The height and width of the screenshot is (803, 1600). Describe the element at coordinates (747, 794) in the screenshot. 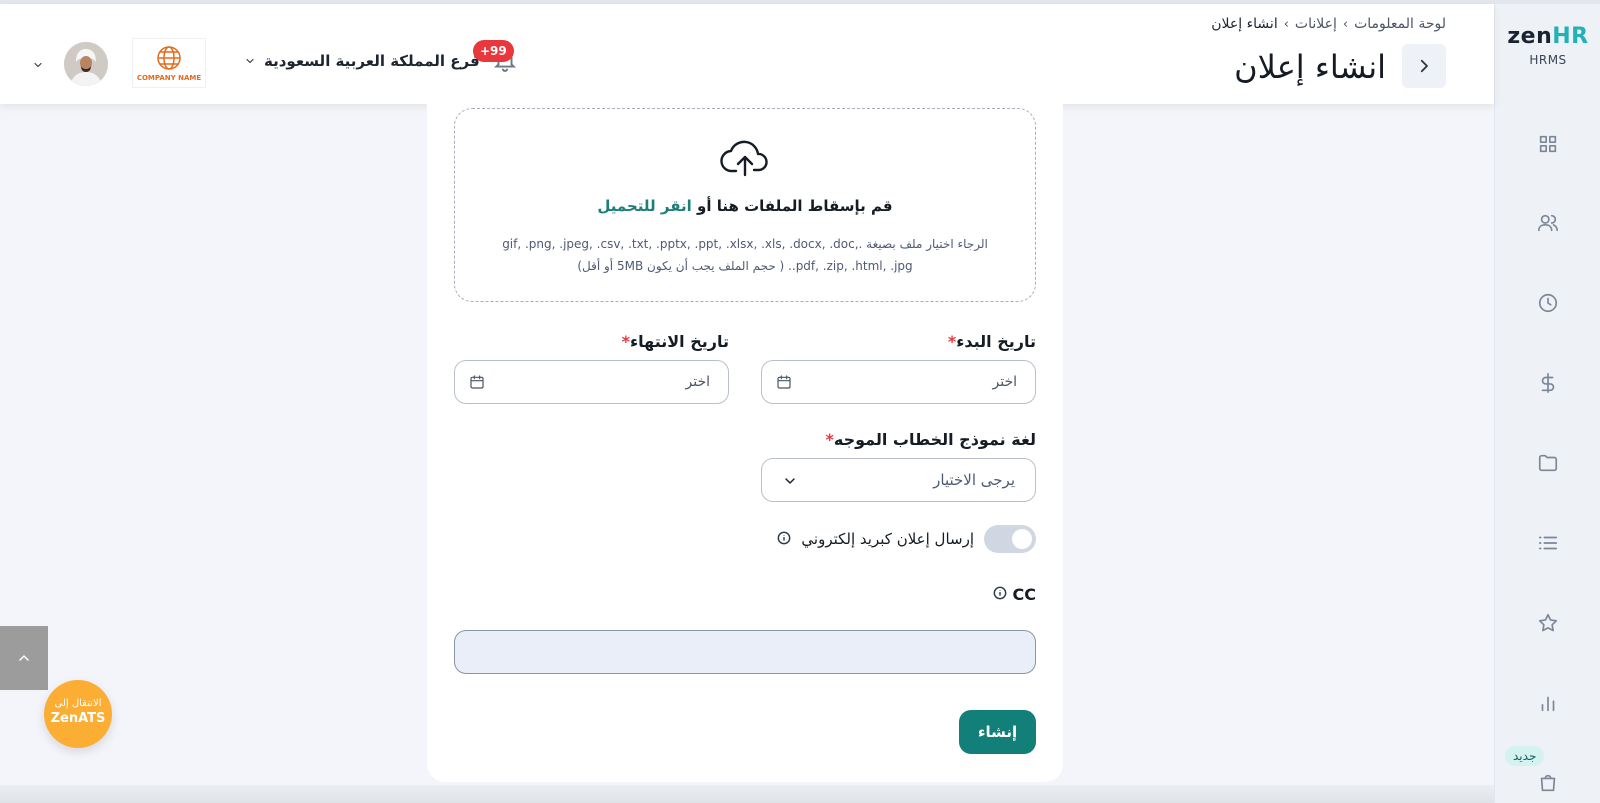

I see `bottom-scroll-shadow` at that location.